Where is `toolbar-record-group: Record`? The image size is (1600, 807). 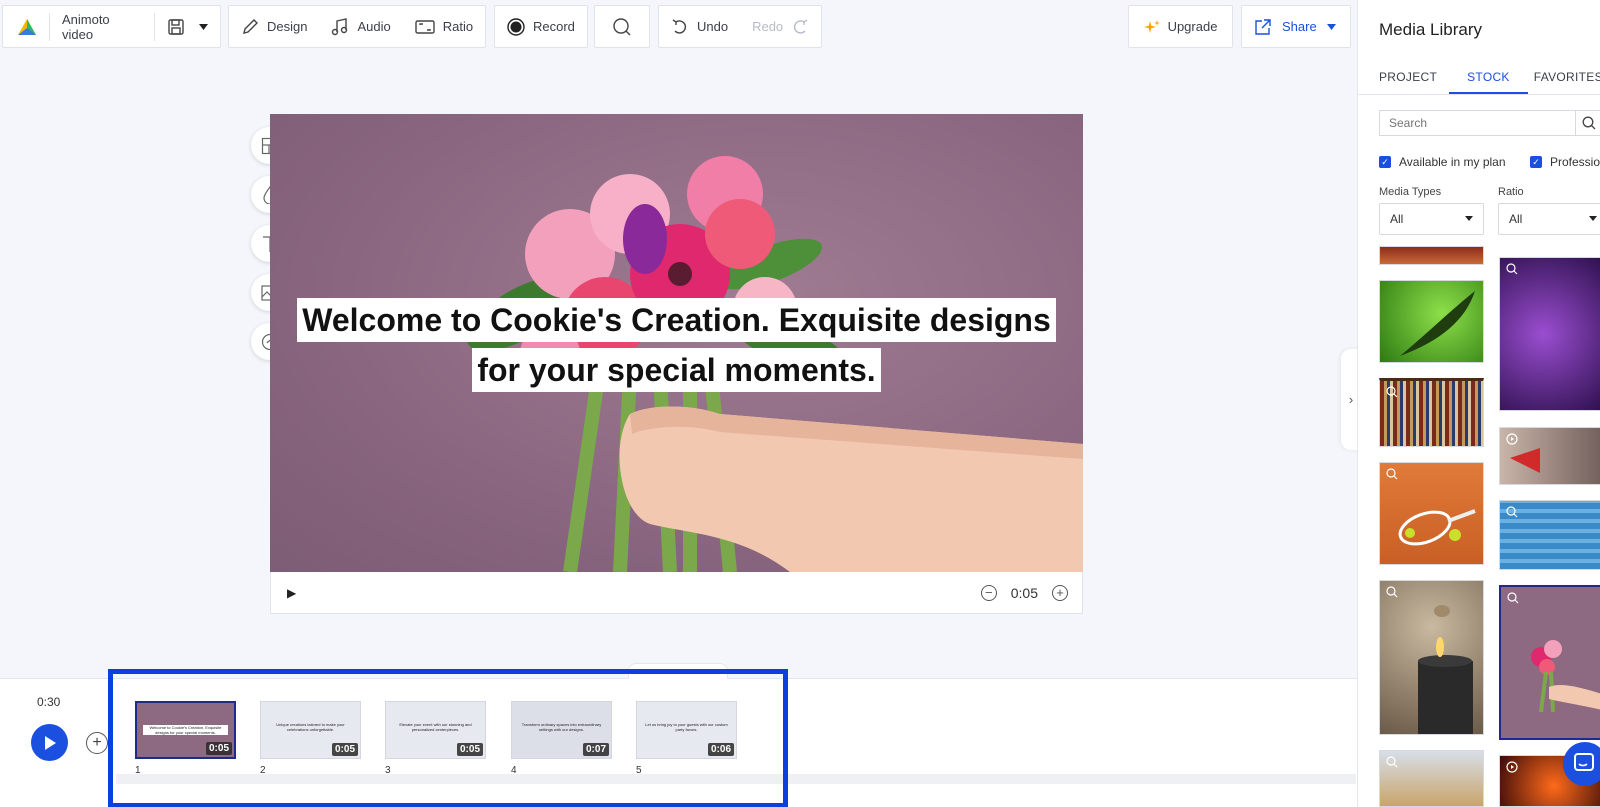 toolbar-record-group: Record is located at coordinates (541, 26).